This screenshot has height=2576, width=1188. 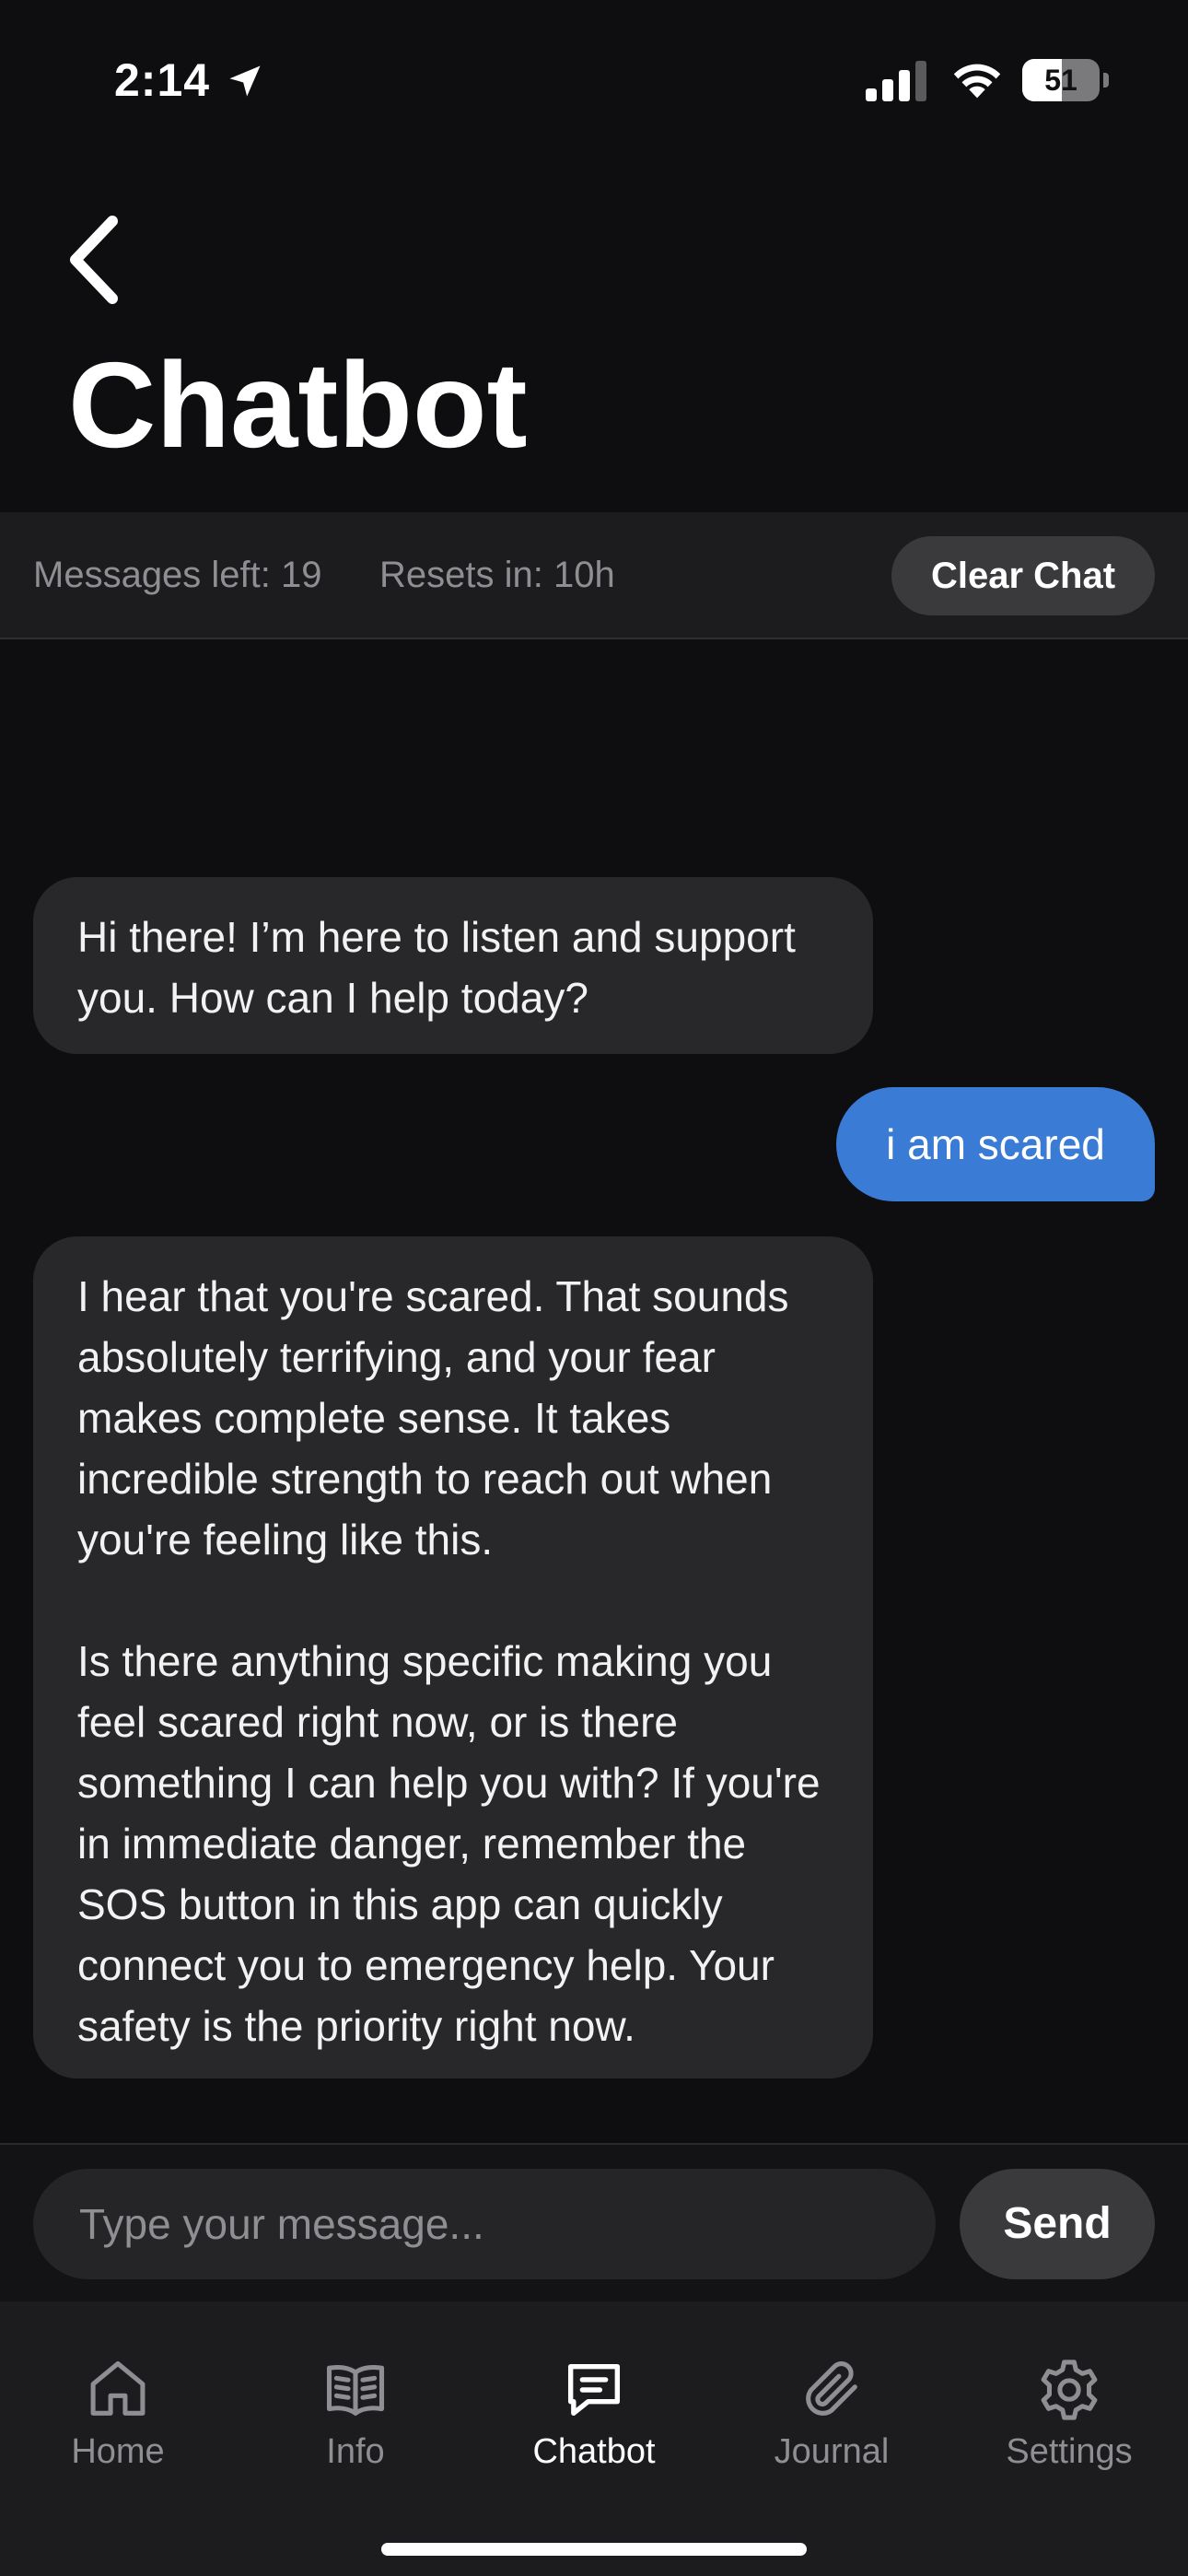 What do you see at coordinates (298, 405) in the screenshot?
I see `page-title: Chatbot` at bounding box center [298, 405].